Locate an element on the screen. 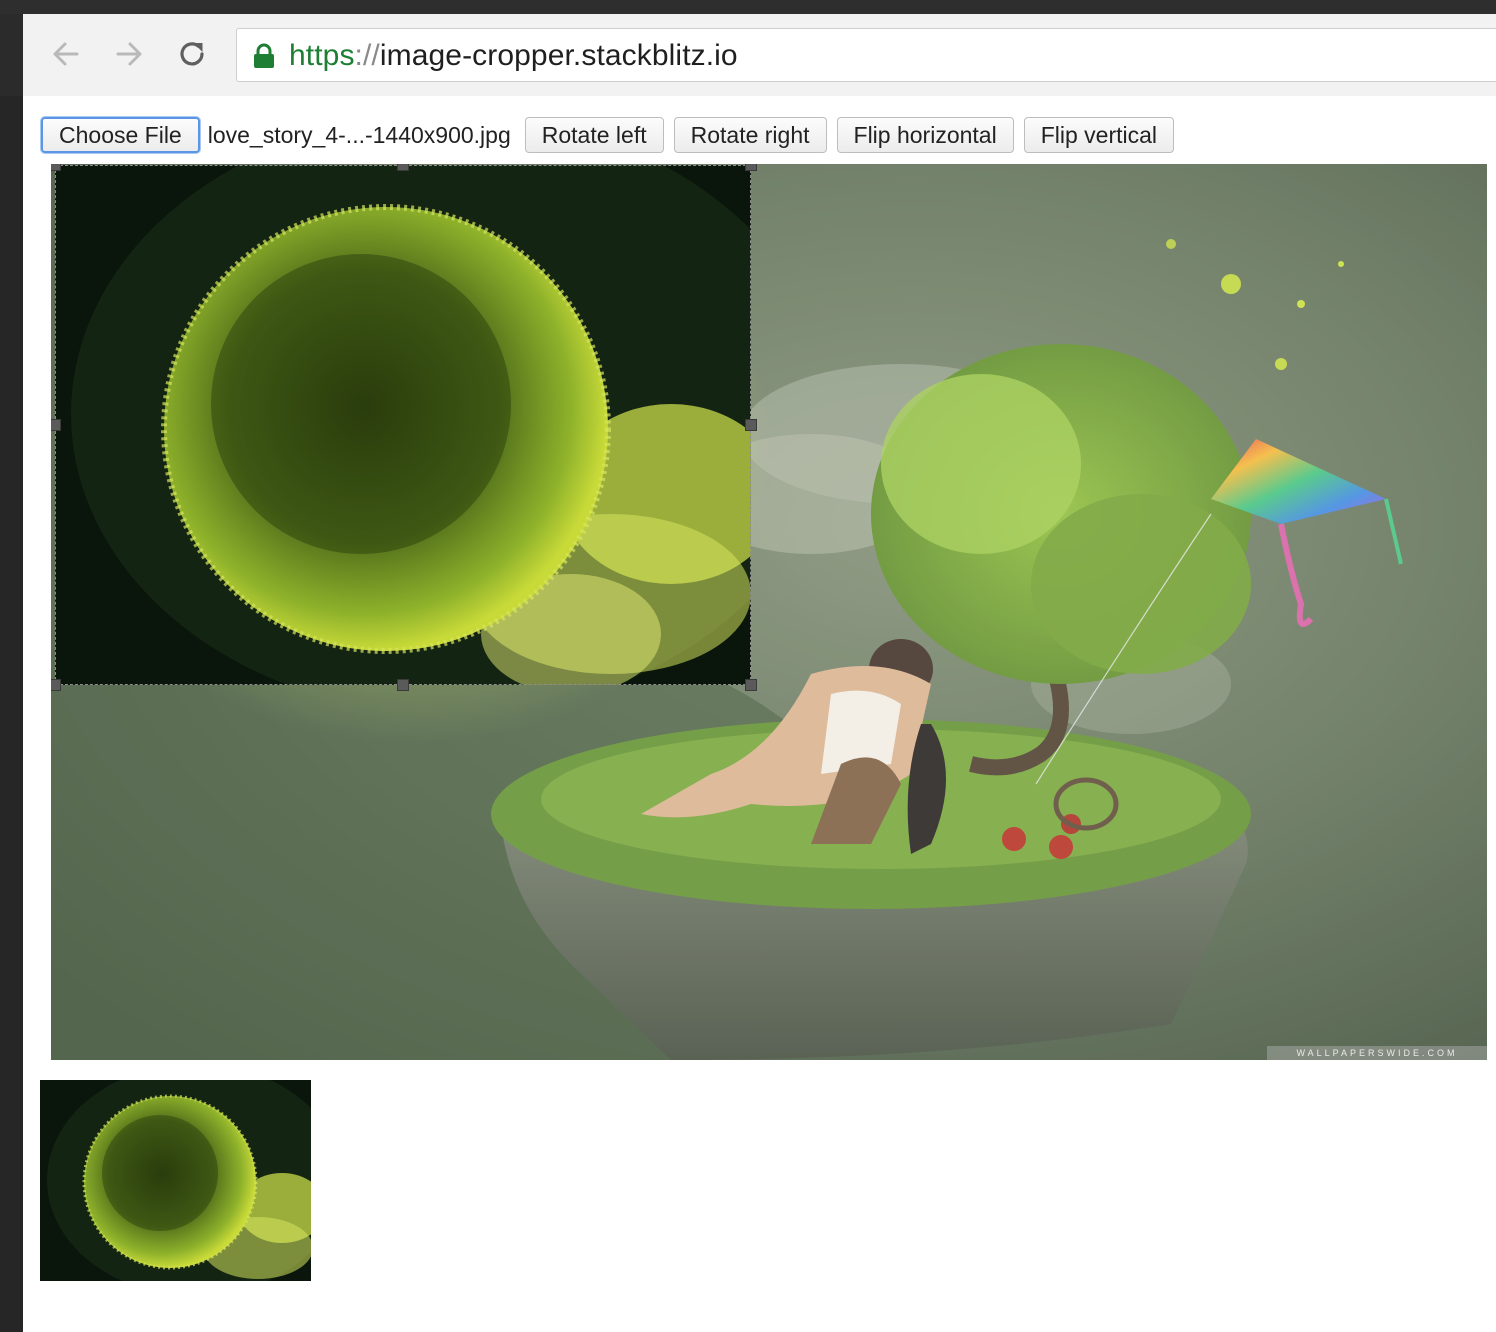 The height and width of the screenshot is (1332, 1496). url-scheme: https is located at coordinates (322, 55).